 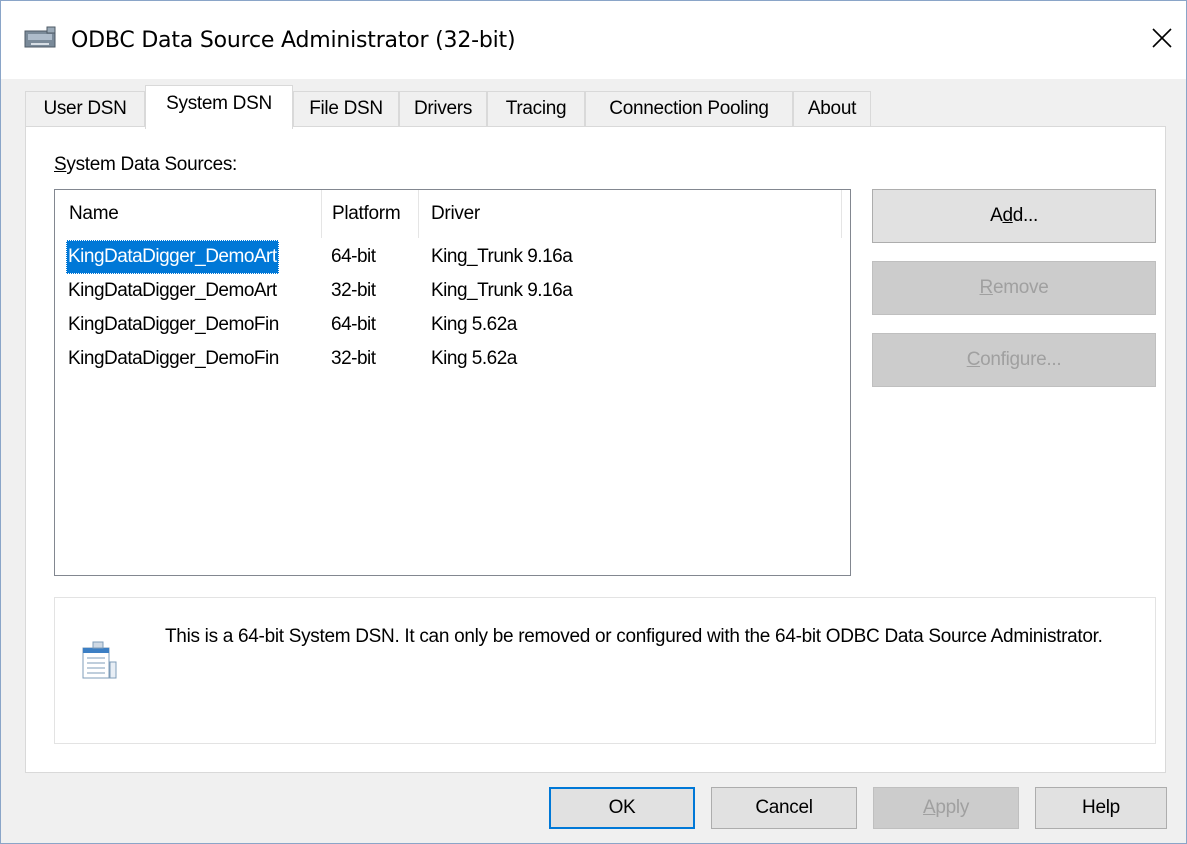 What do you see at coordinates (536, 109) in the screenshot?
I see `tab-tracing: Tracing` at bounding box center [536, 109].